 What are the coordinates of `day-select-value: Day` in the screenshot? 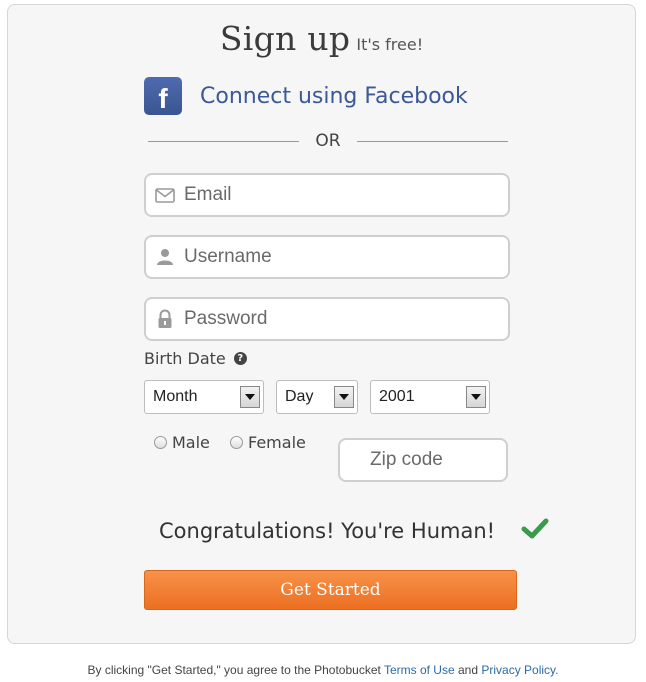 It's located at (299, 396).